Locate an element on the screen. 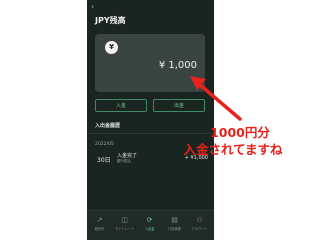 Image resolution: width=320 pixels, height=240 pixels. page-title: JPY残高 is located at coordinates (110, 20).